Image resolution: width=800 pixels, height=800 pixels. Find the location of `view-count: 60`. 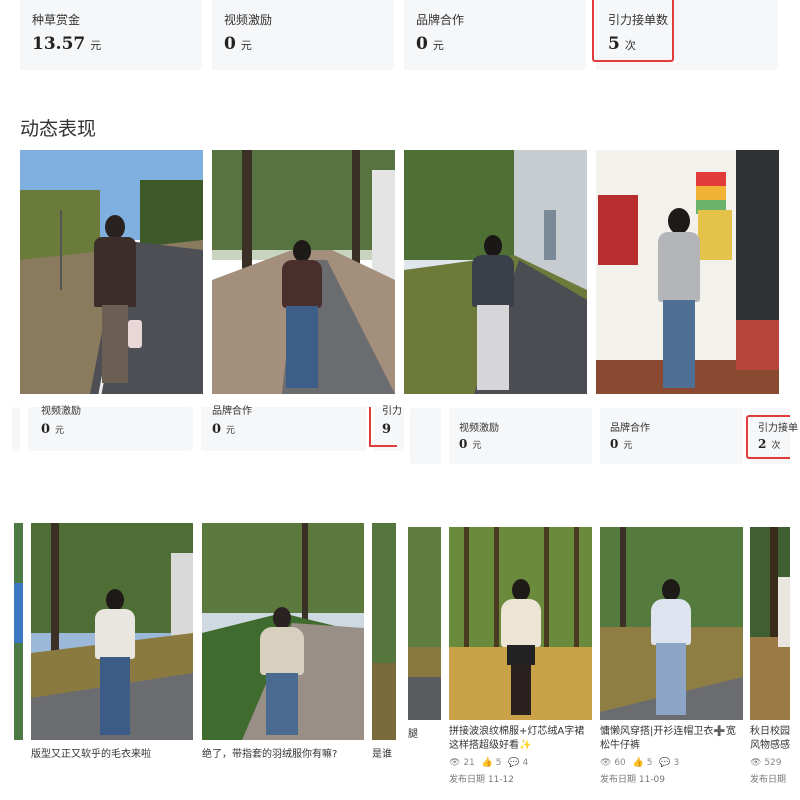

view-count: 60 is located at coordinates (620, 763).